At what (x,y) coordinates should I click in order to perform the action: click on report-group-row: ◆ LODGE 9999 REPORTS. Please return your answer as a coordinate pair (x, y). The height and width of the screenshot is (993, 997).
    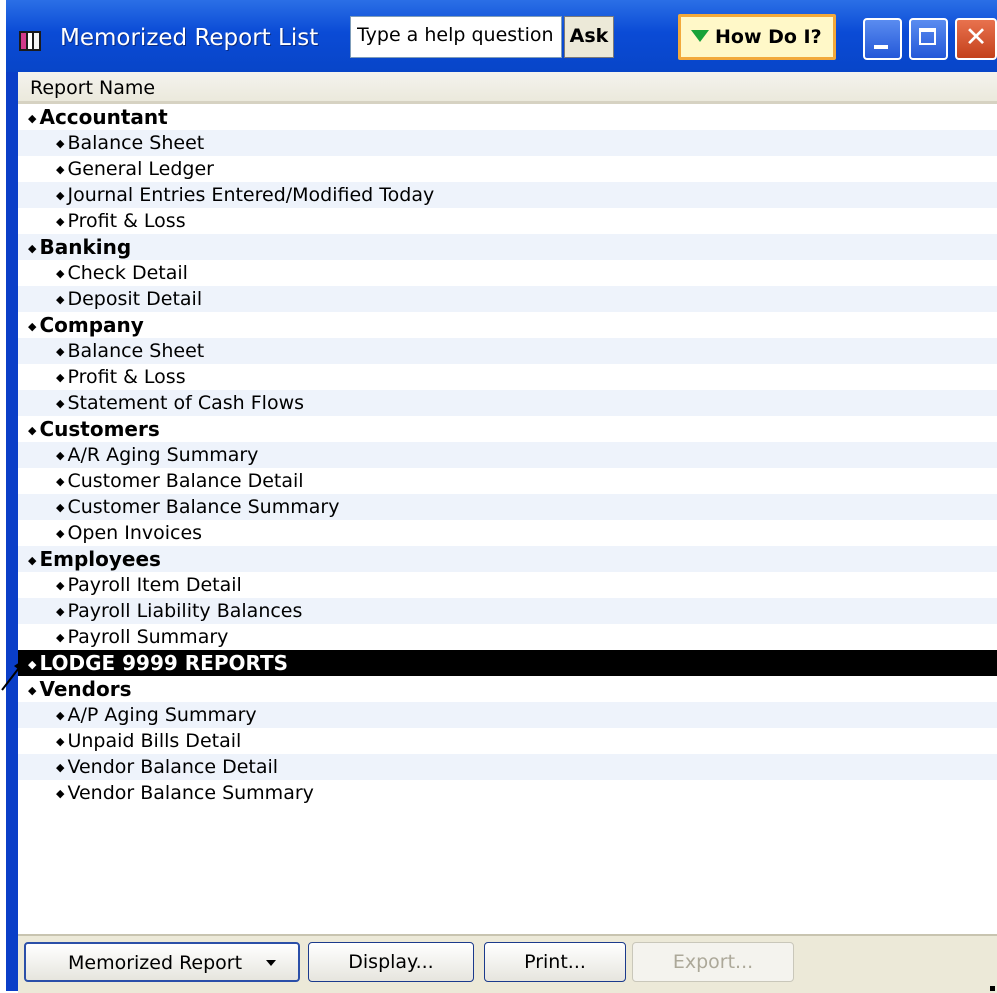
    Looking at the image, I should click on (507, 663).